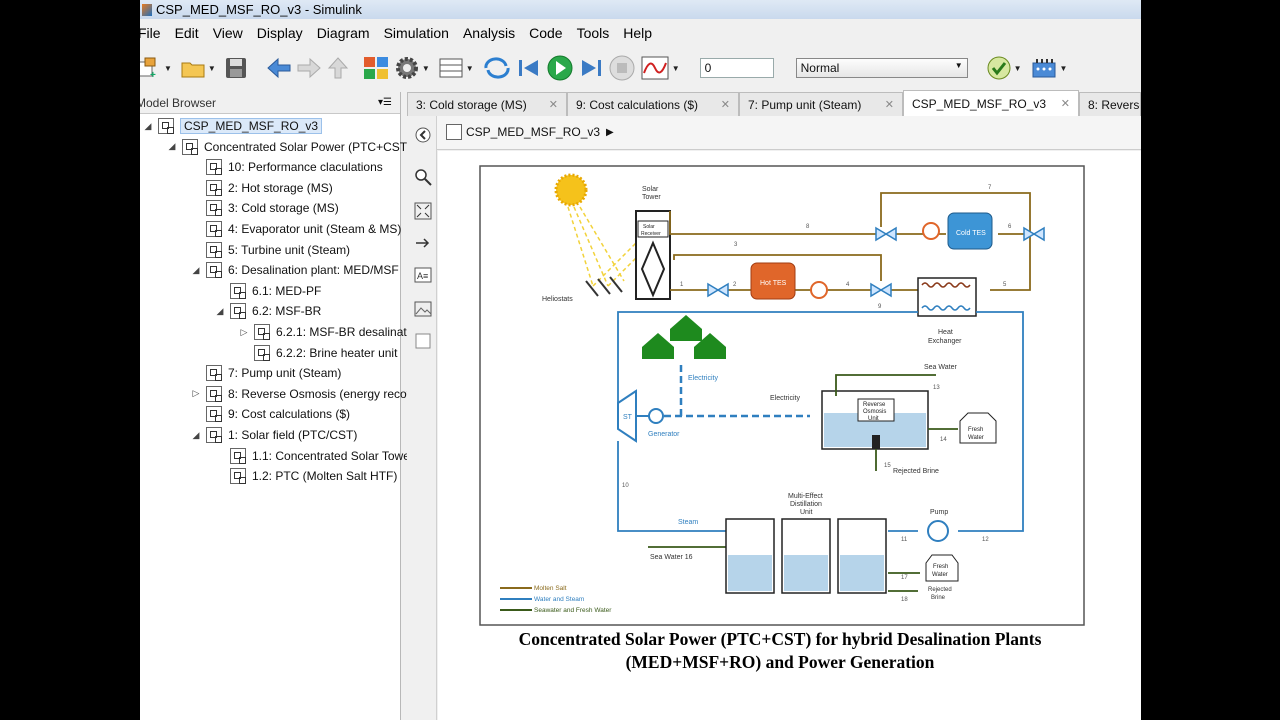 This screenshot has width=1280, height=720. What do you see at coordinates (940, 590) in the screenshot?
I see `rejected-brine-2-label: Rejected` at bounding box center [940, 590].